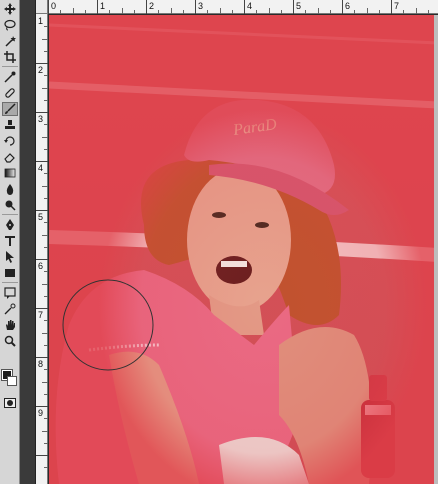 This screenshot has height=484, width=438. Describe the element at coordinates (10, 141) in the screenshot. I see `history-brush-tool-icon` at that location.